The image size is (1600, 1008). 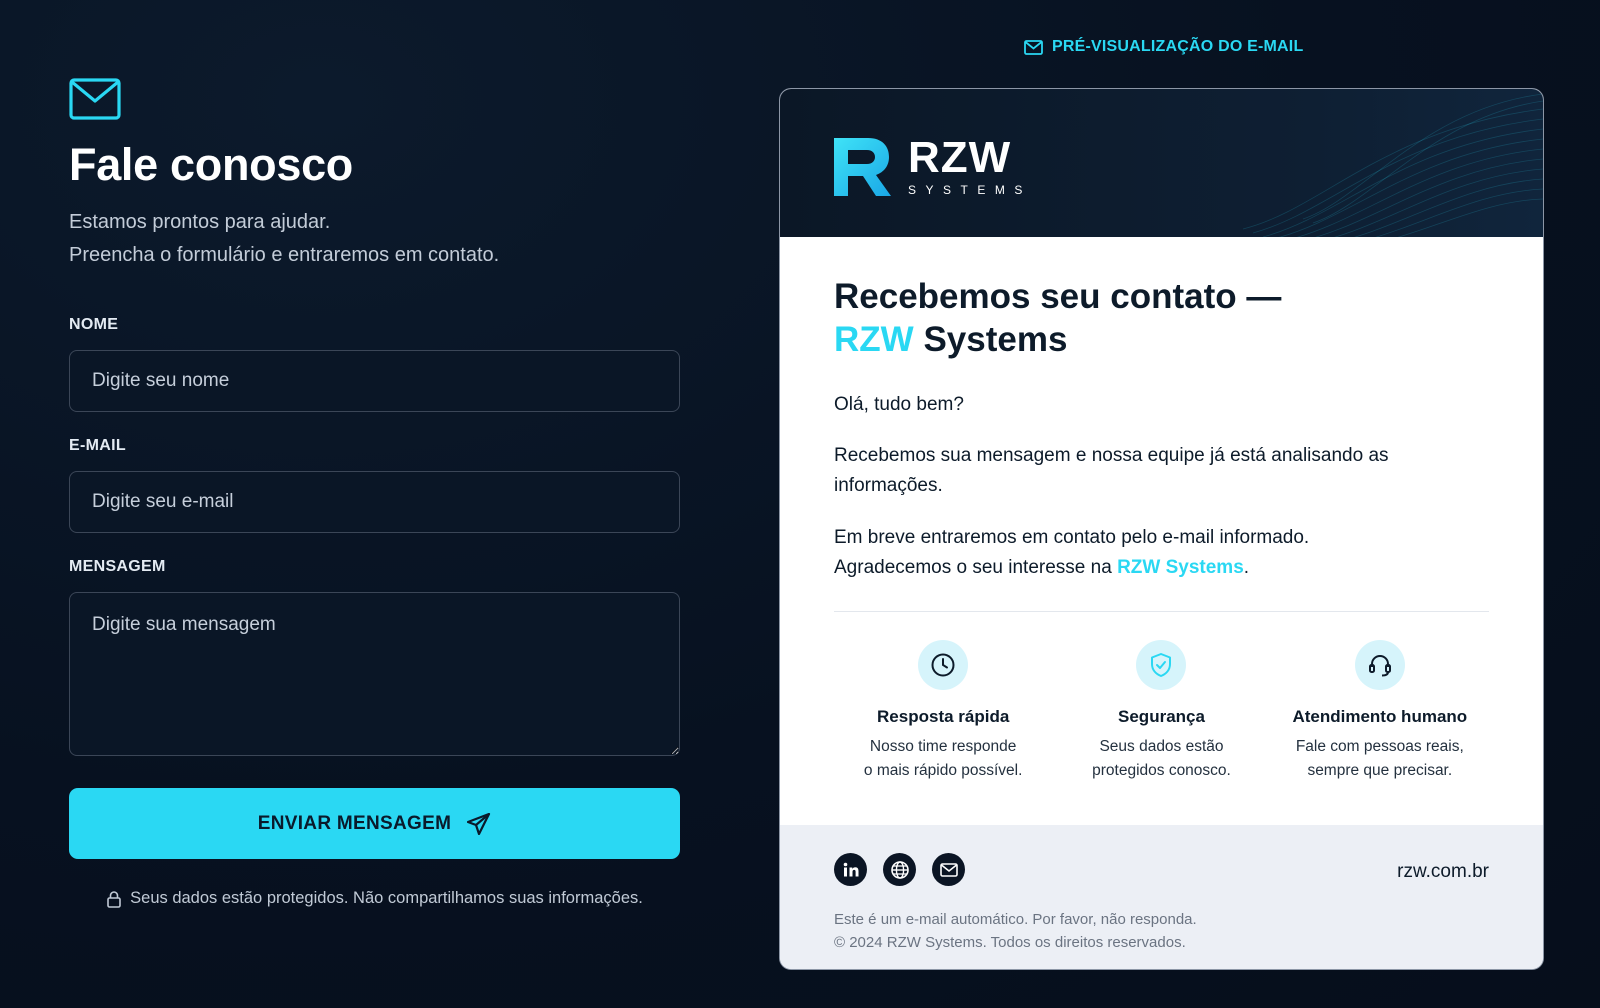 What do you see at coordinates (1180, 567) in the screenshot?
I see `email-brand-link: RZW Systems` at bounding box center [1180, 567].